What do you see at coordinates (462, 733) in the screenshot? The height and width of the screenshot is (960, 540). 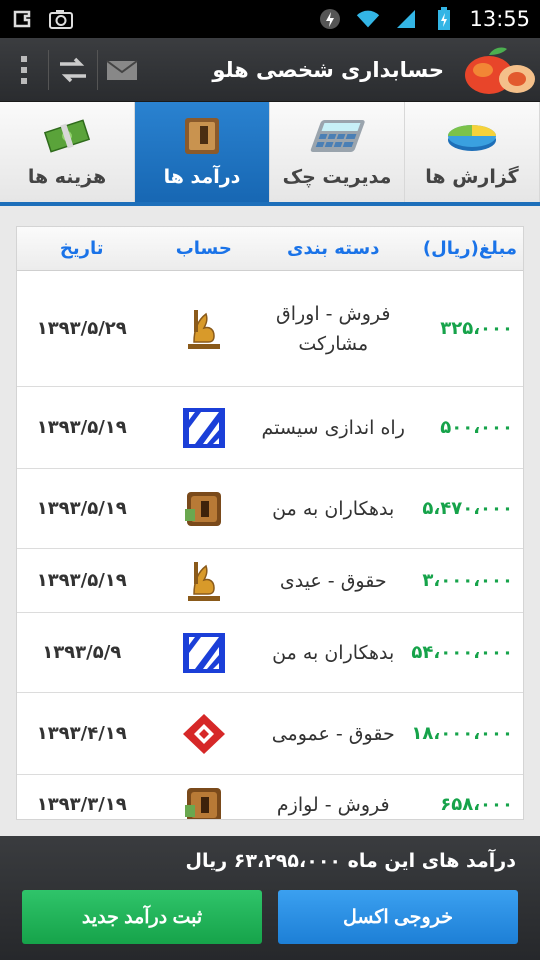 I see `row-amount: ۱۸،۰۰۰،۰۰۰` at bounding box center [462, 733].